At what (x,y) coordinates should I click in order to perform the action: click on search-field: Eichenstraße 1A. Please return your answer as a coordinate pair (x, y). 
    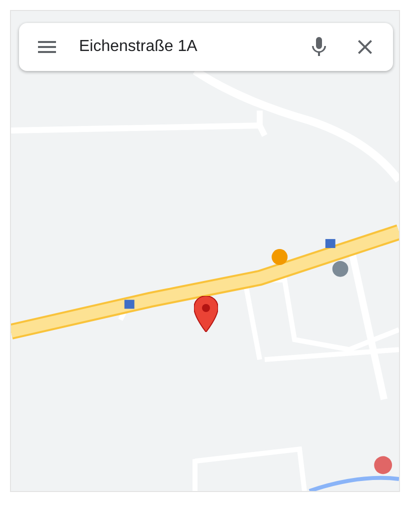
    Looking at the image, I should click on (206, 47).